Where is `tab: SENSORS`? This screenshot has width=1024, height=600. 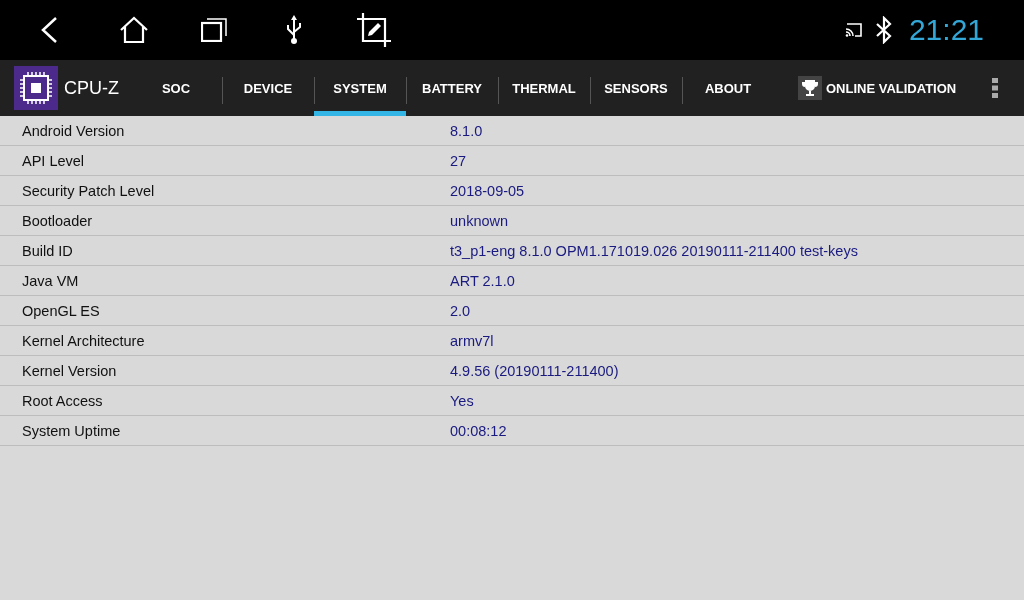 tab: SENSORS is located at coordinates (636, 88).